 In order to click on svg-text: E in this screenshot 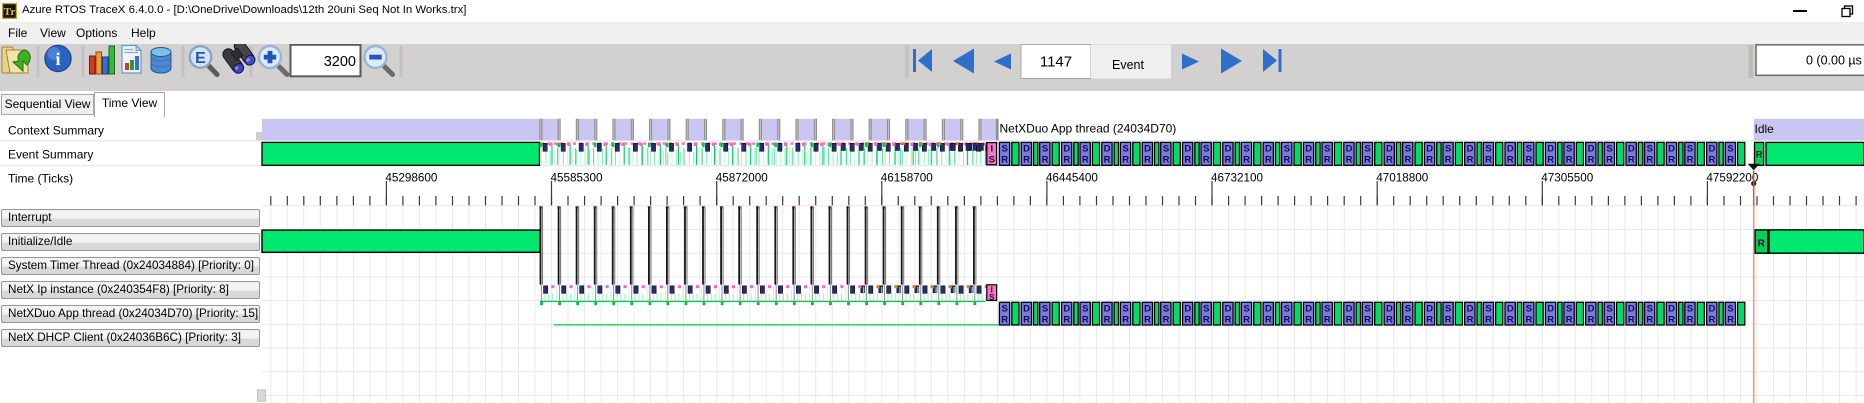, I will do `click(200, 58)`.